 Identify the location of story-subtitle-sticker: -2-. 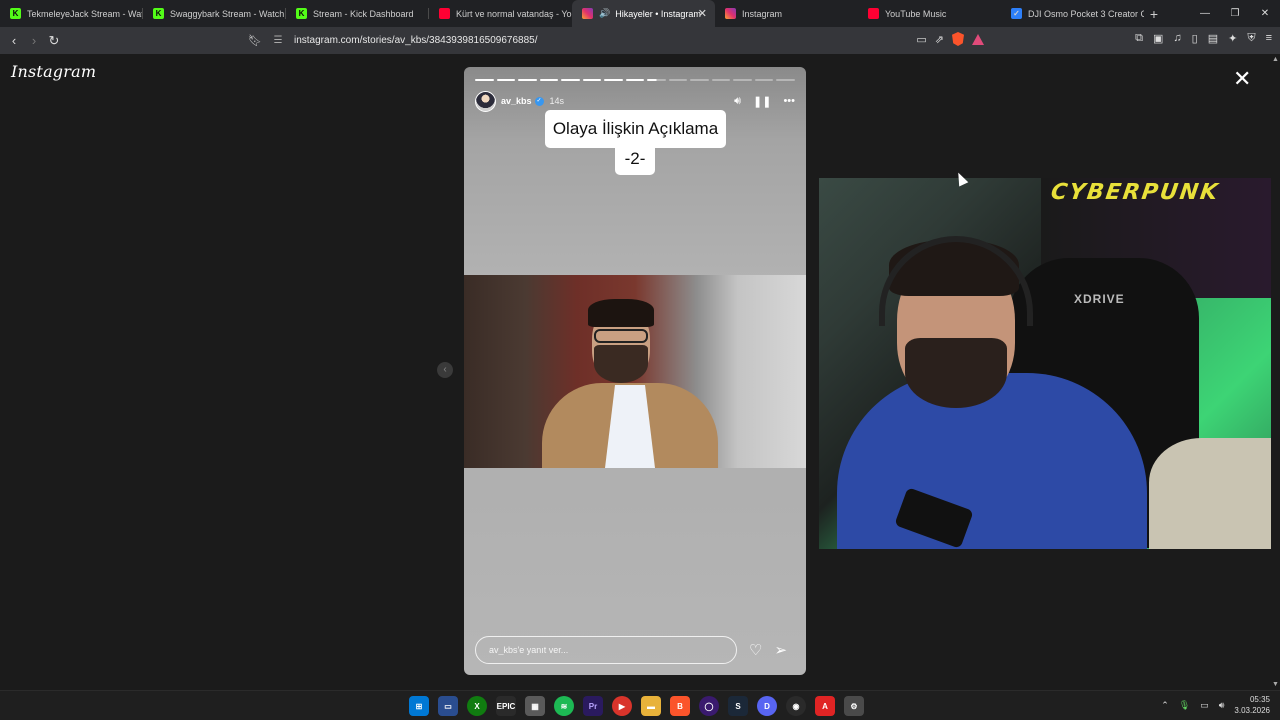
(635, 159).